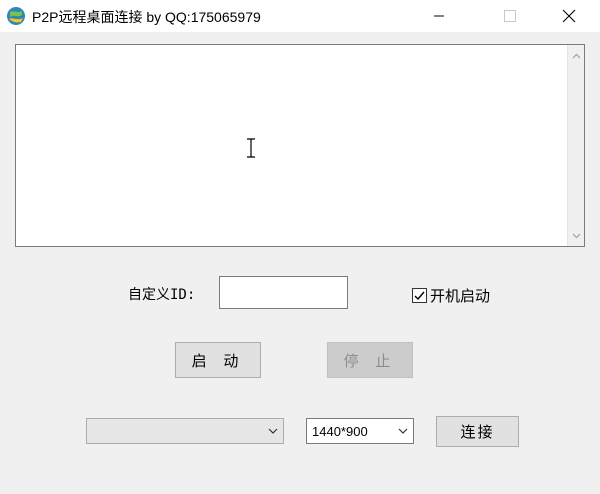  I want to click on maximize-icon, so click(510, 16).